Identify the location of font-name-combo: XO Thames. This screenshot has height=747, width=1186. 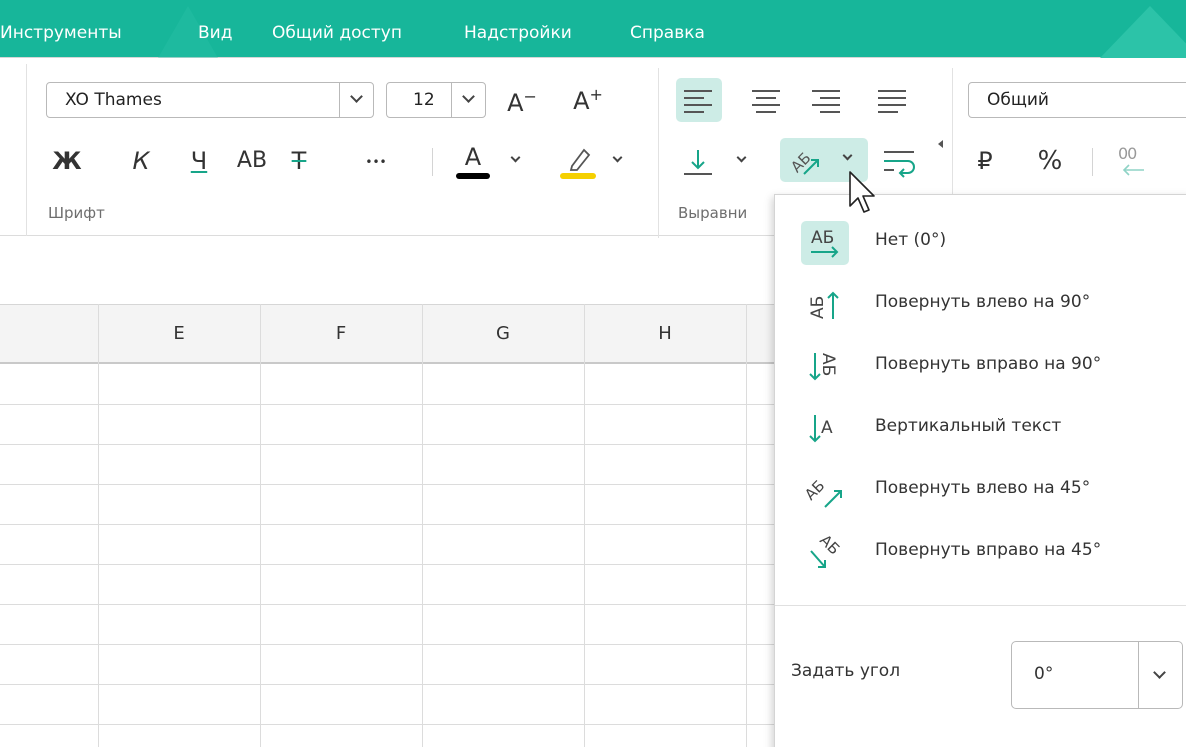
(210, 100).